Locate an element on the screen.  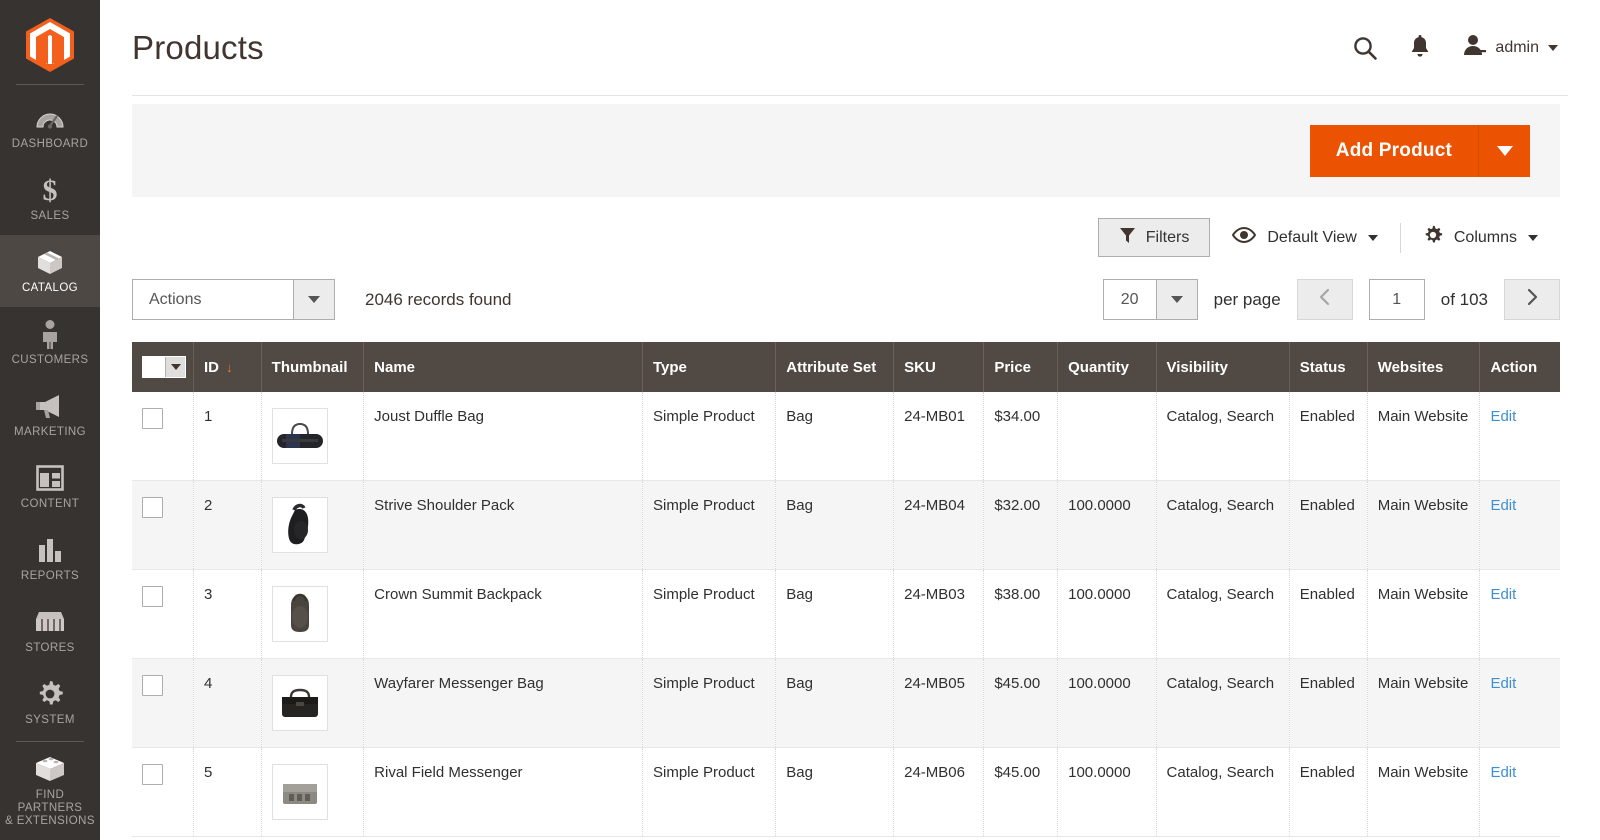
duffle-bag-thumbnail is located at coordinates (299, 436).